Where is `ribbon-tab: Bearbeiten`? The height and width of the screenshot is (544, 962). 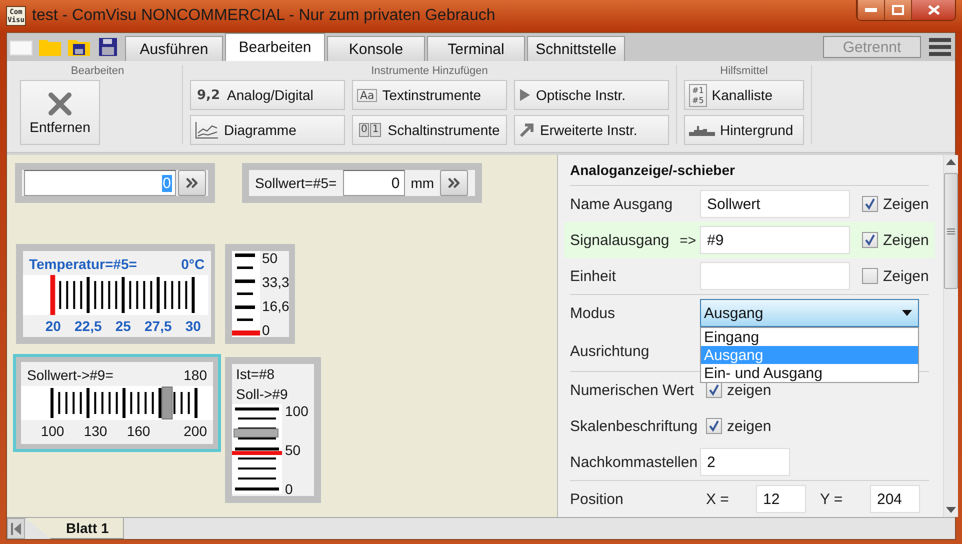
ribbon-tab: Bearbeiten is located at coordinates (275, 47).